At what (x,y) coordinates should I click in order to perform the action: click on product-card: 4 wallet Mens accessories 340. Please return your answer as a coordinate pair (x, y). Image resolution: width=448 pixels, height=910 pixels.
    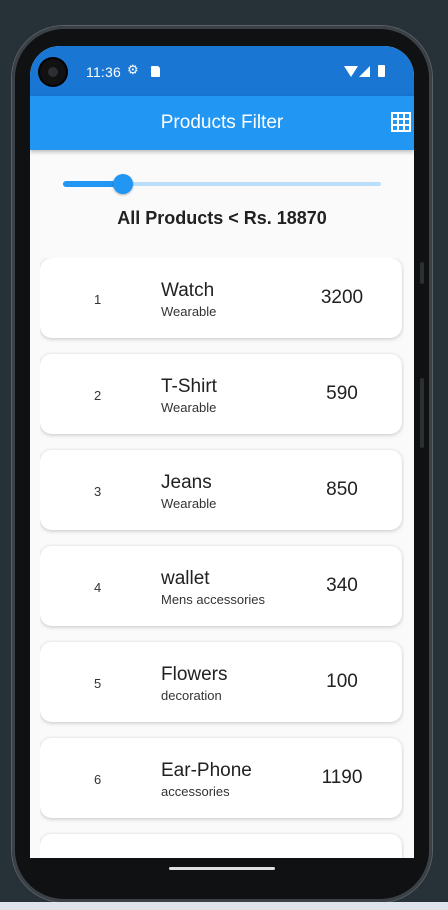
    Looking at the image, I should click on (221, 586).